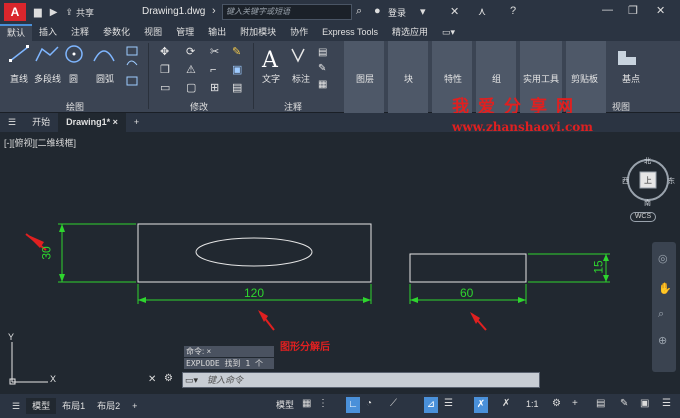  Describe the element at coordinates (46, 253) in the screenshot. I see `dimension-text-30: 30` at that location.